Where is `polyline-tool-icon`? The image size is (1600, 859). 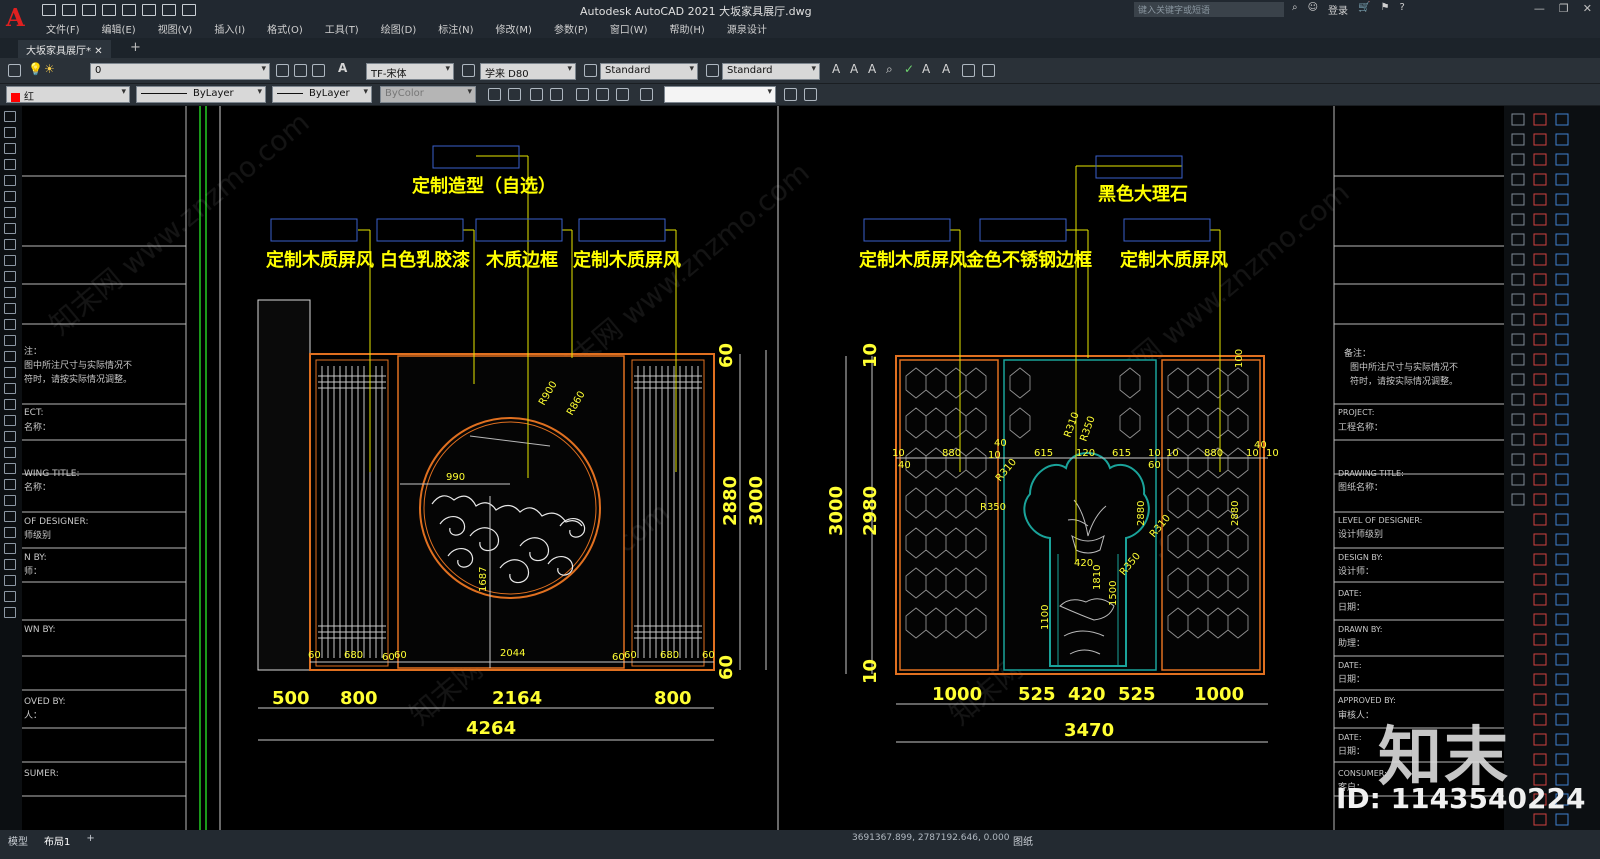 polyline-tool-icon is located at coordinates (10, 132).